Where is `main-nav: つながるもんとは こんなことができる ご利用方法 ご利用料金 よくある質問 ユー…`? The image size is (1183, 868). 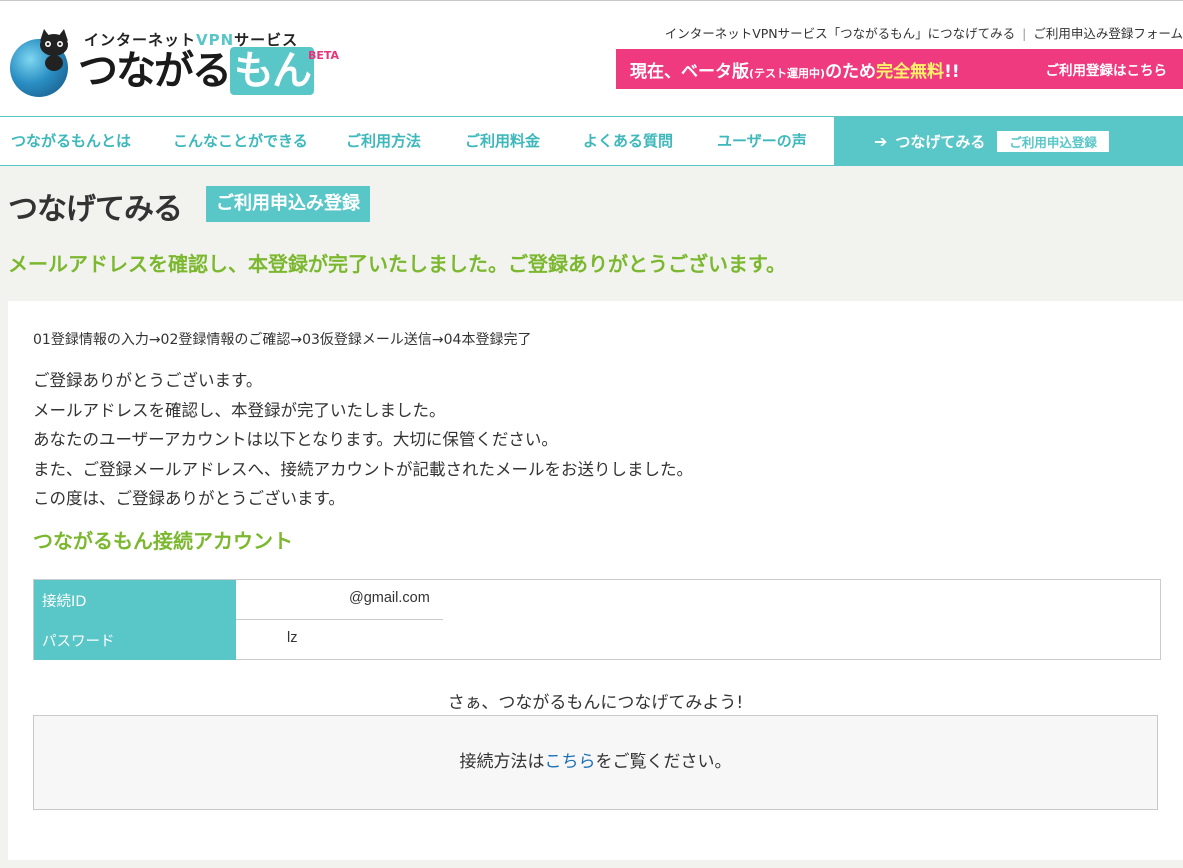 main-nav: つながるもんとは こんなことができる ご利用方法 ご利用料金 よくある質問 ユー… is located at coordinates (591, 141).